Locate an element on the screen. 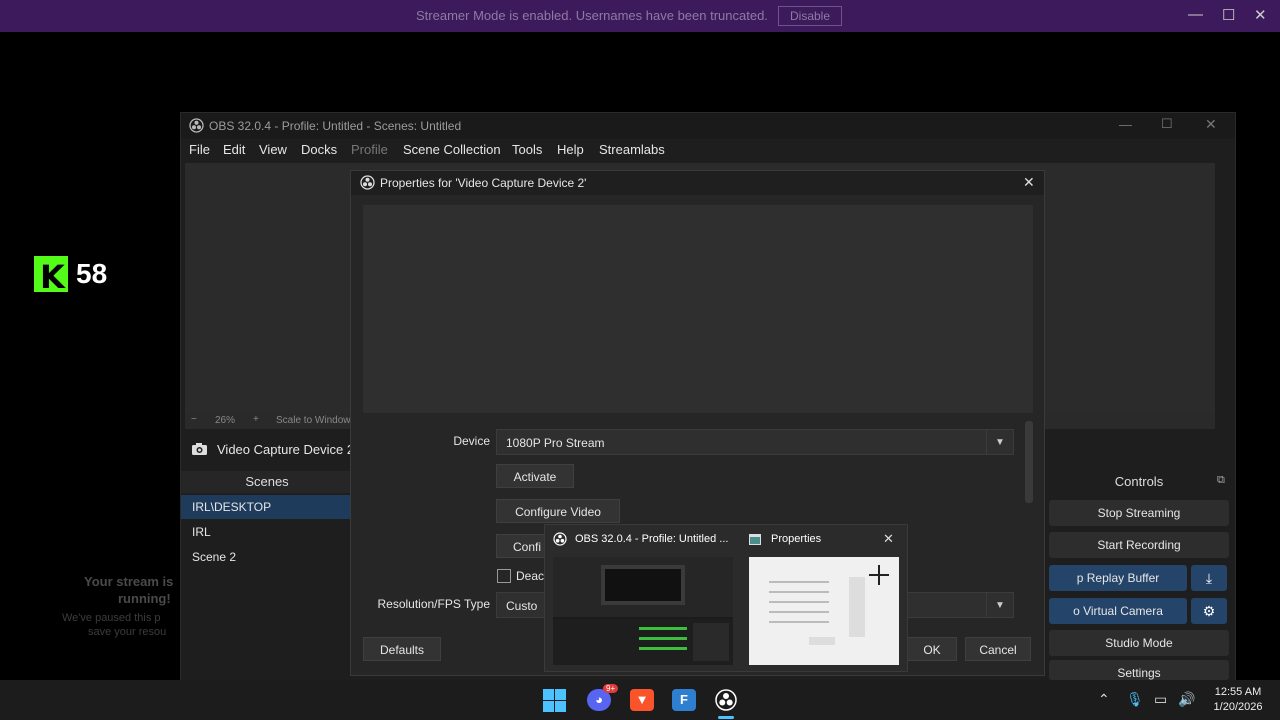 The height and width of the screenshot is (720, 1280). save-replay-icon: ⤓ is located at coordinates (1209, 578).